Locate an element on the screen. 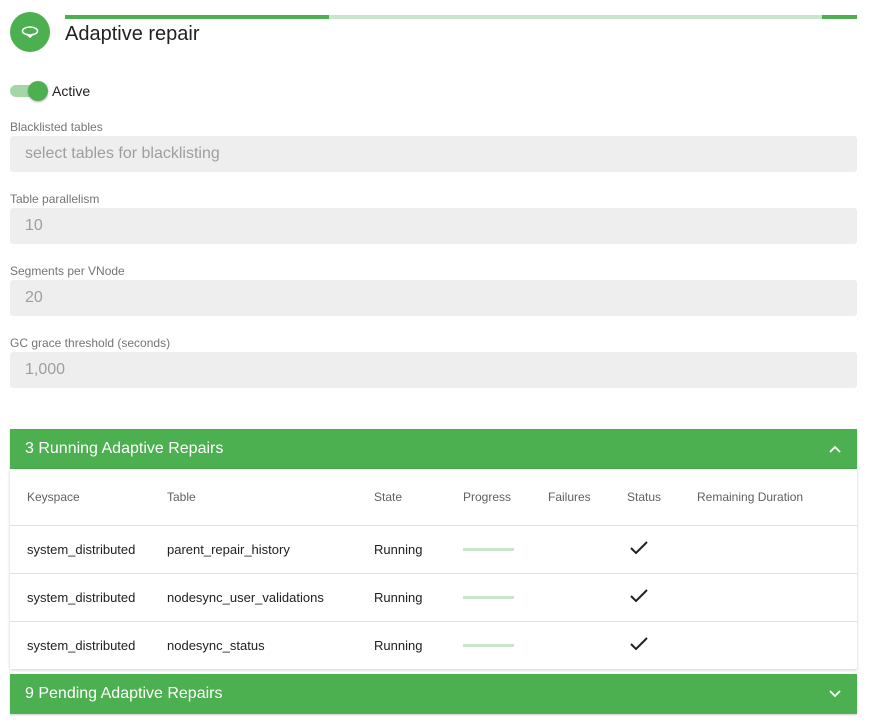 The height and width of the screenshot is (725, 870). blacklisted-tables-label: Blacklisted tables is located at coordinates (56, 127).